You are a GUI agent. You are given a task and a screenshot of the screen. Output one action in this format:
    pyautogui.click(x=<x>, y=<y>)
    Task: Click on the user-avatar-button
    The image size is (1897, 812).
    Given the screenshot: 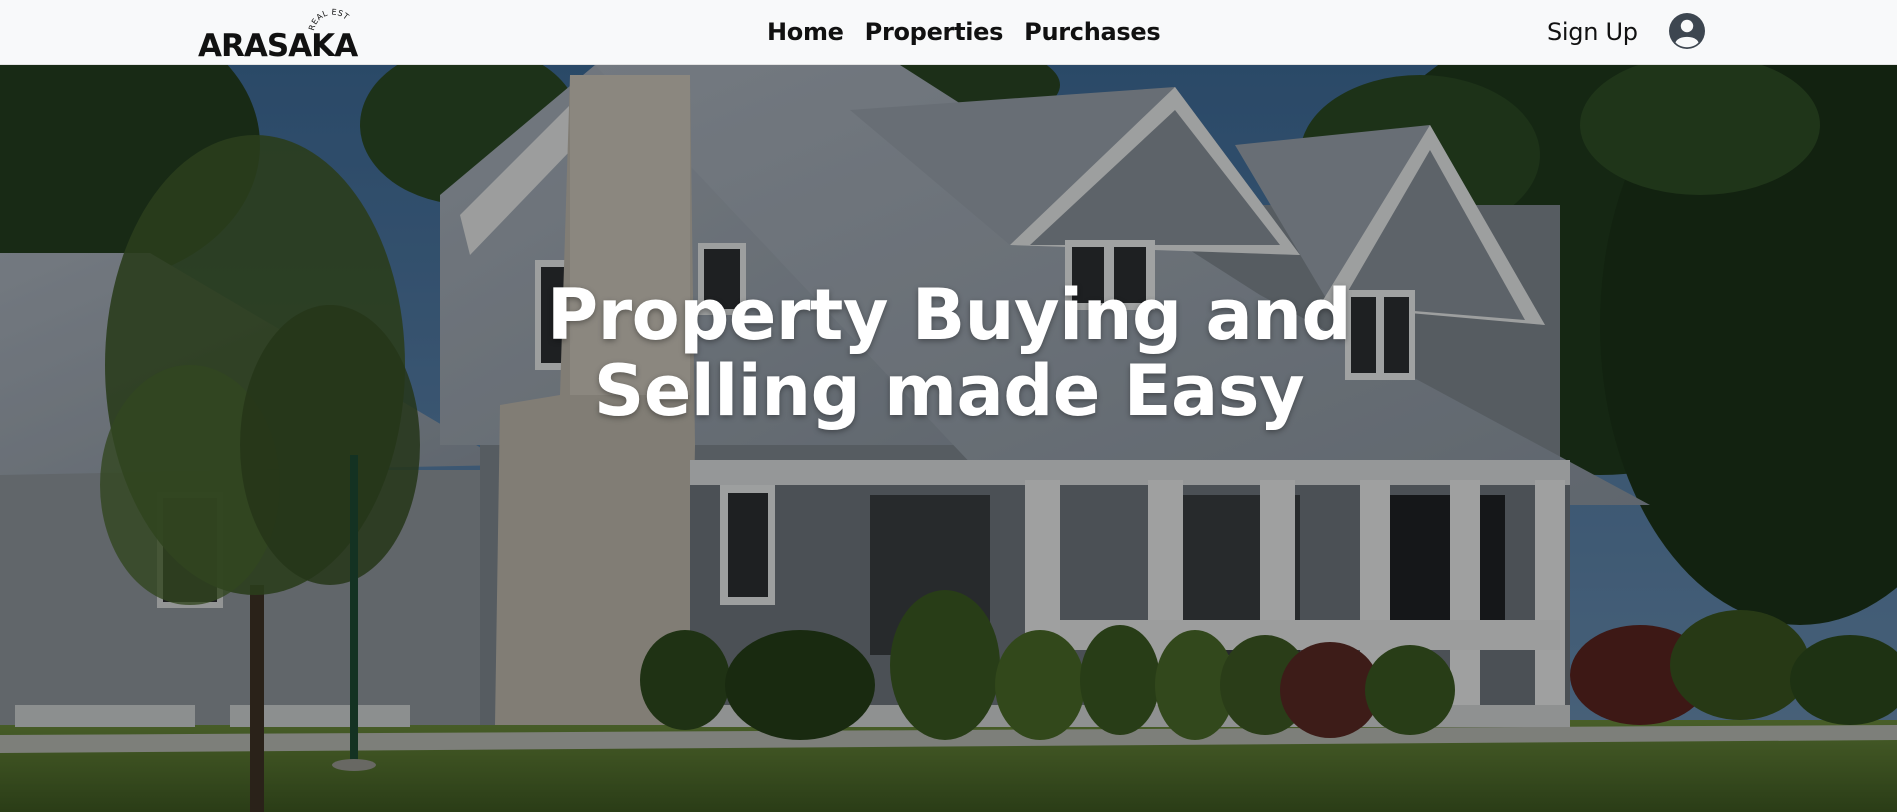 What is the action you would take?
    pyautogui.click(x=1687, y=31)
    